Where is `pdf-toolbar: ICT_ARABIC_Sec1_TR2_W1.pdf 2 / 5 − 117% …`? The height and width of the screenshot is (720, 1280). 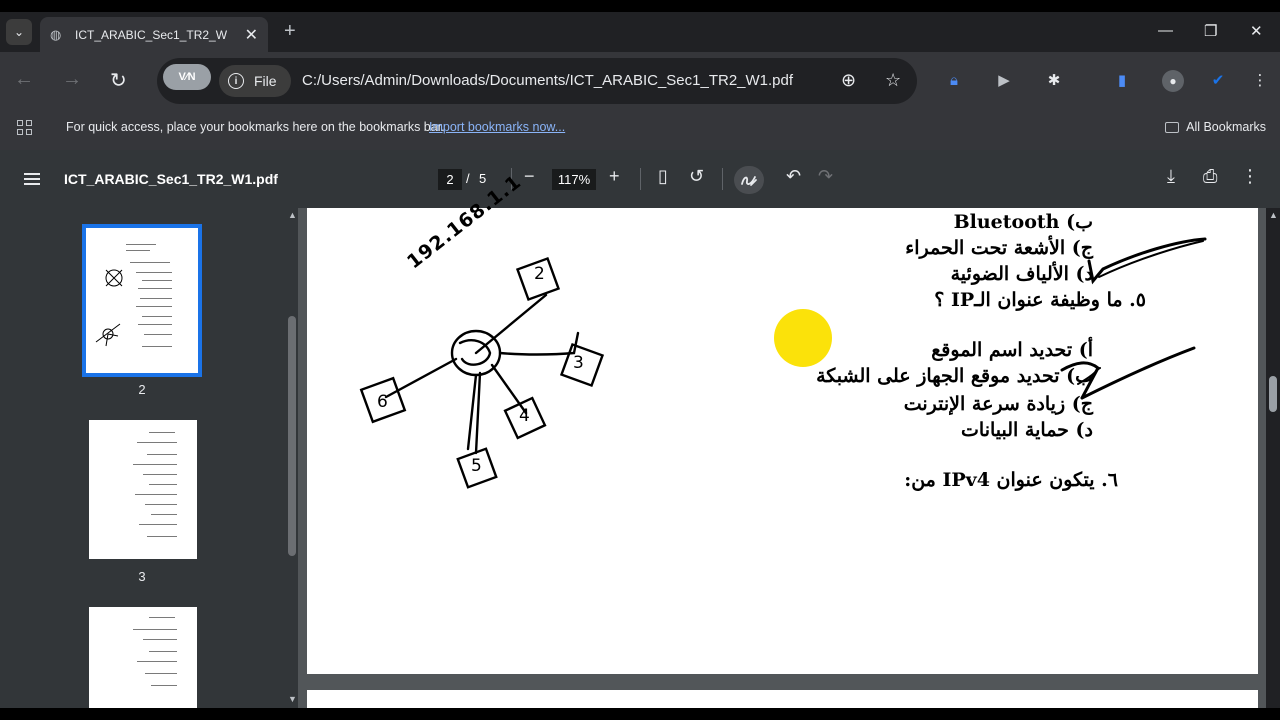 pdf-toolbar: ICT_ARABIC_Sec1_TR2_W1.pdf 2 / 5 − 117% … is located at coordinates (640, 179).